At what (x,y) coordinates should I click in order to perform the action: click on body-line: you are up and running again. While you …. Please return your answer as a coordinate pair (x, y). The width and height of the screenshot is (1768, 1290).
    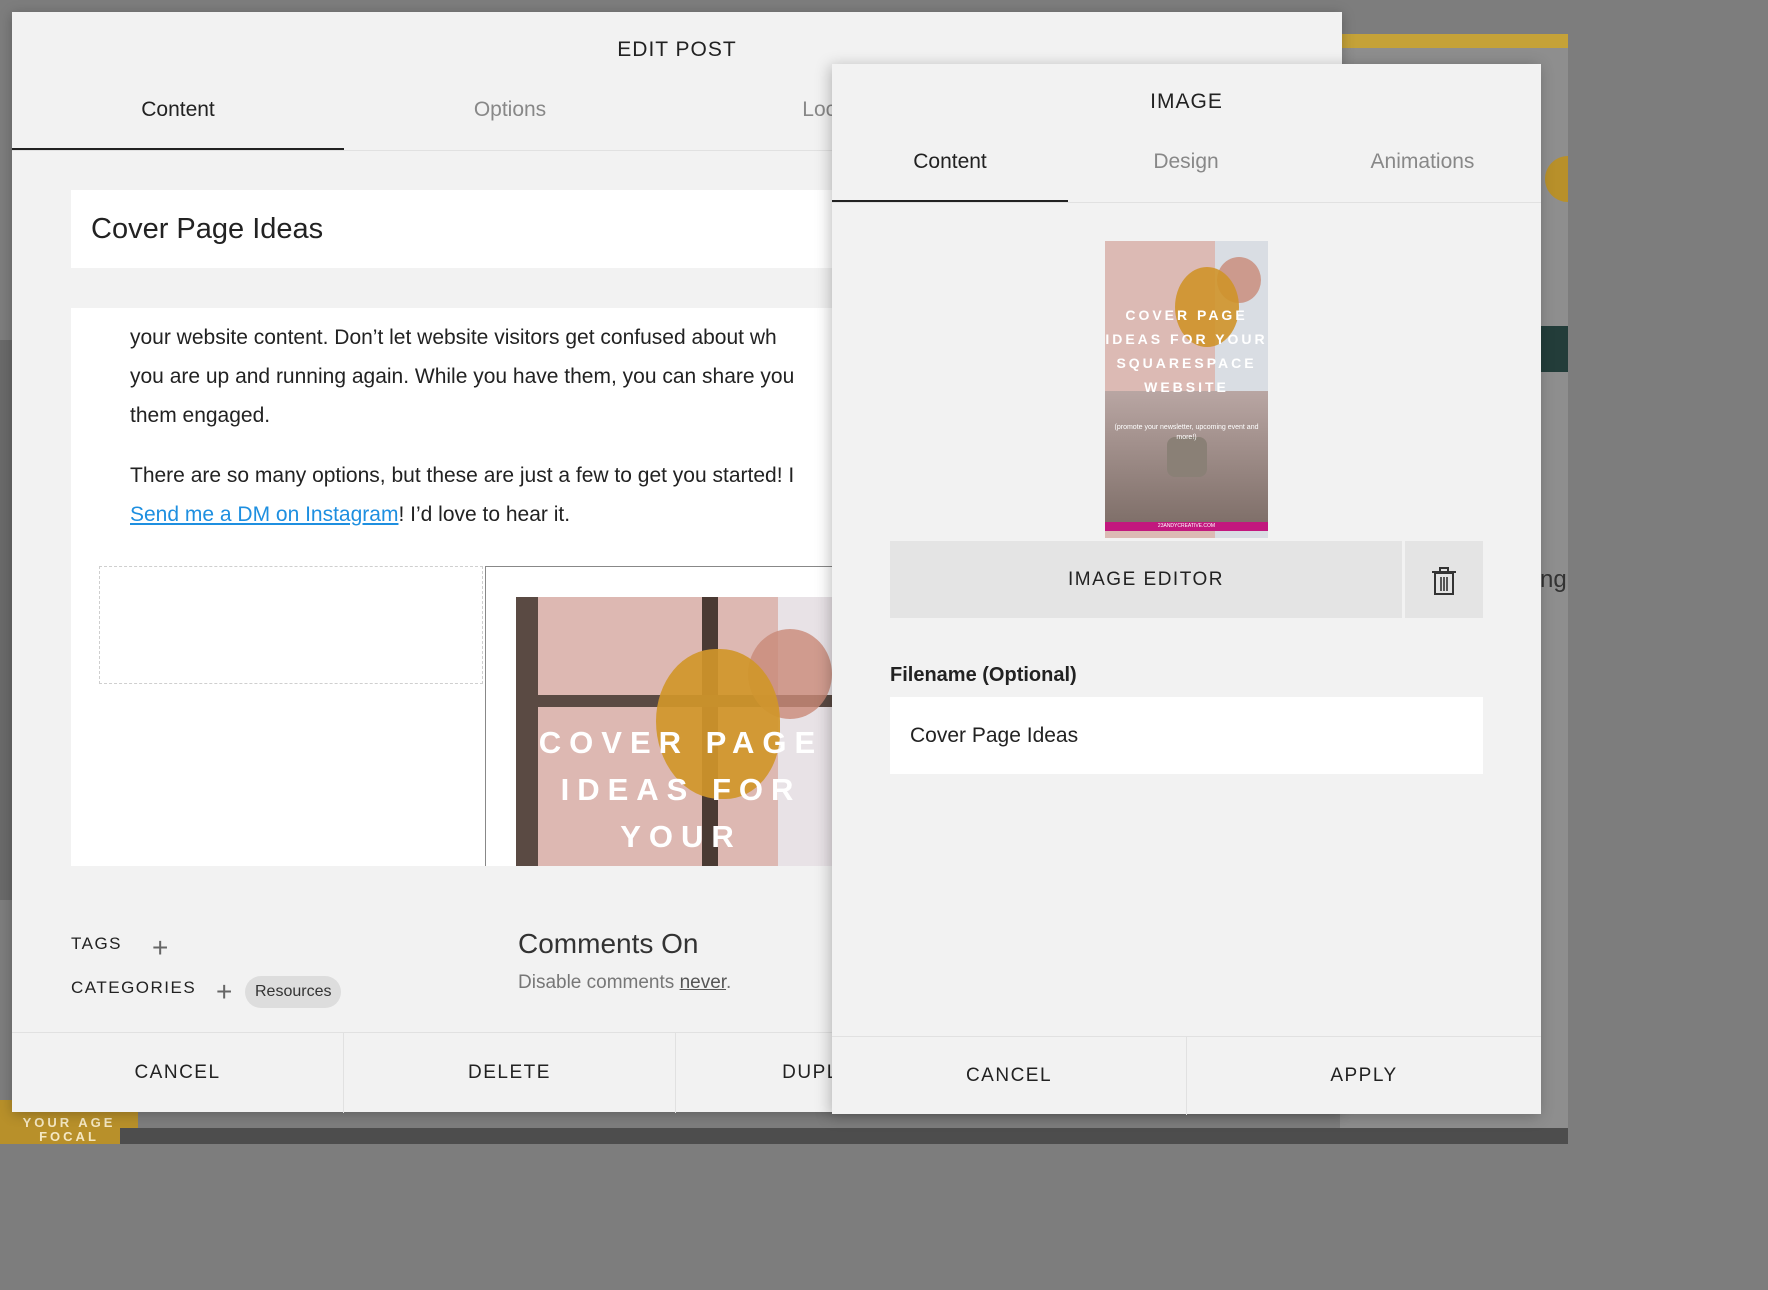
    Looking at the image, I should click on (462, 376).